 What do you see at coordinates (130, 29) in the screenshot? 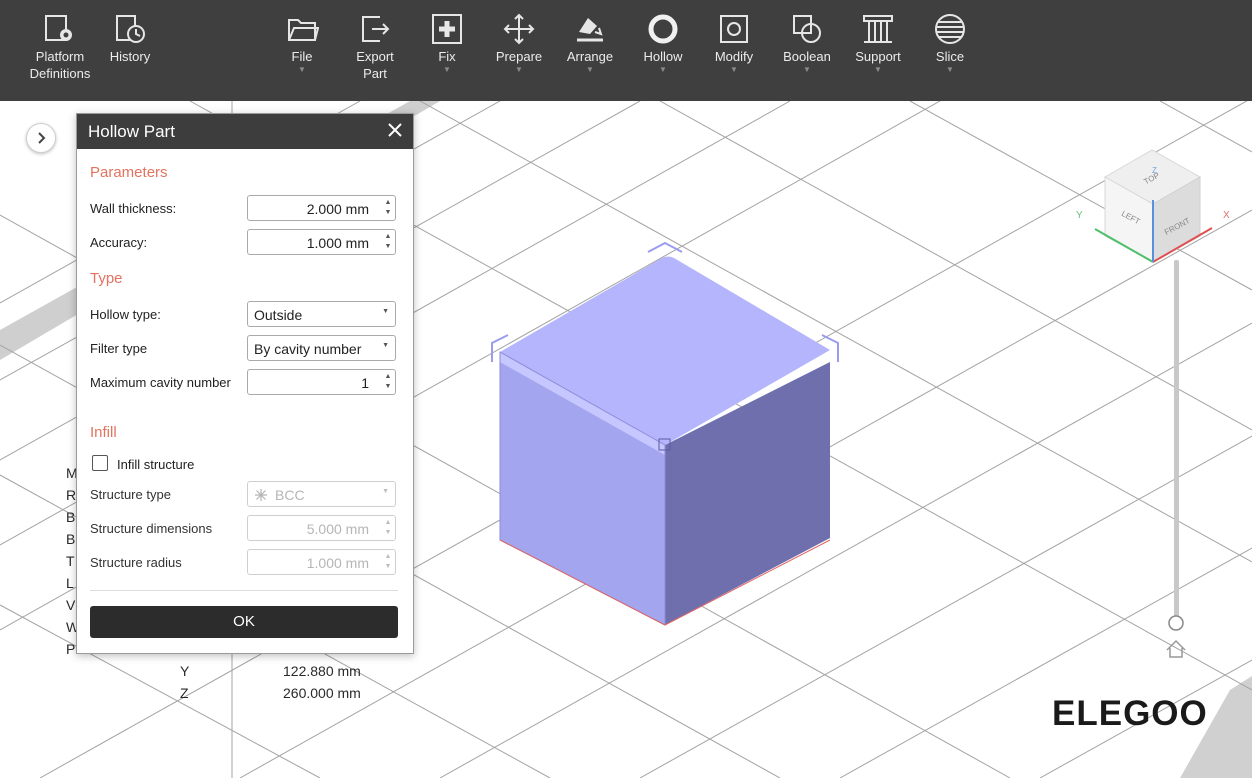
I see `history-icon` at bounding box center [130, 29].